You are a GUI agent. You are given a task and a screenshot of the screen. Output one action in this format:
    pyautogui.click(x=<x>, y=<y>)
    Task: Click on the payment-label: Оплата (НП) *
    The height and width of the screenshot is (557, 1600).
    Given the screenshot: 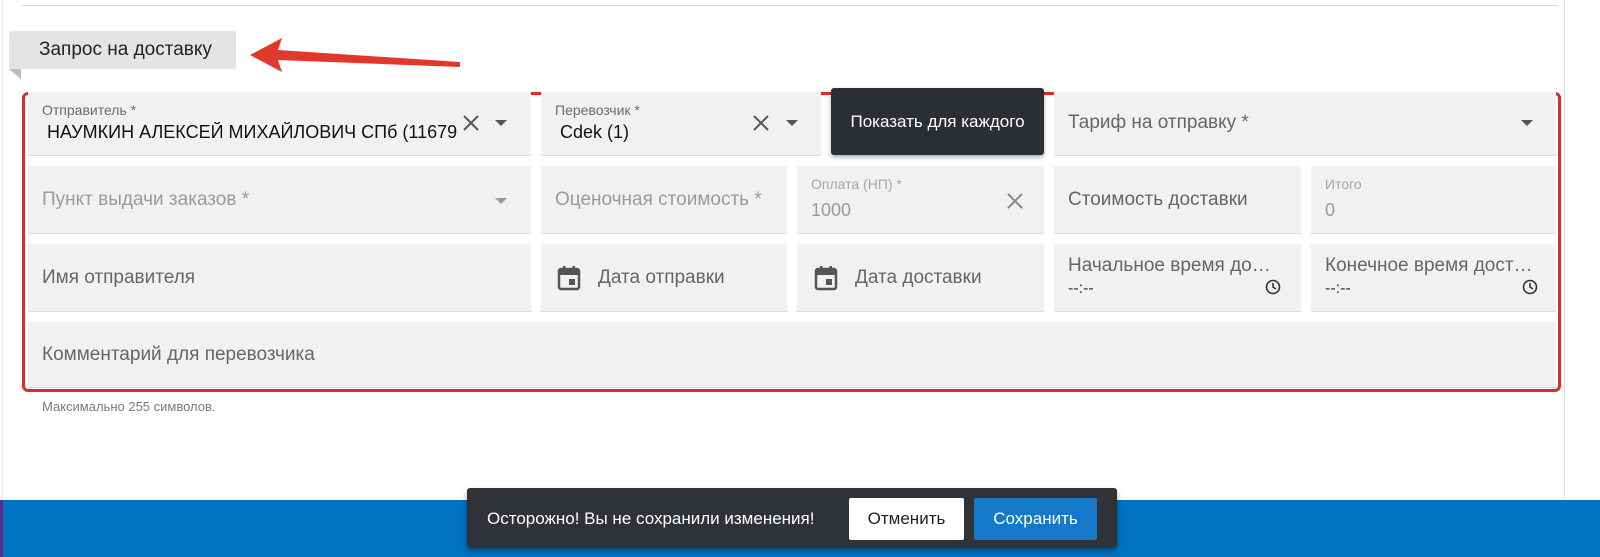 What is the action you would take?
    pyautogui.click(x=856, y=184)
    